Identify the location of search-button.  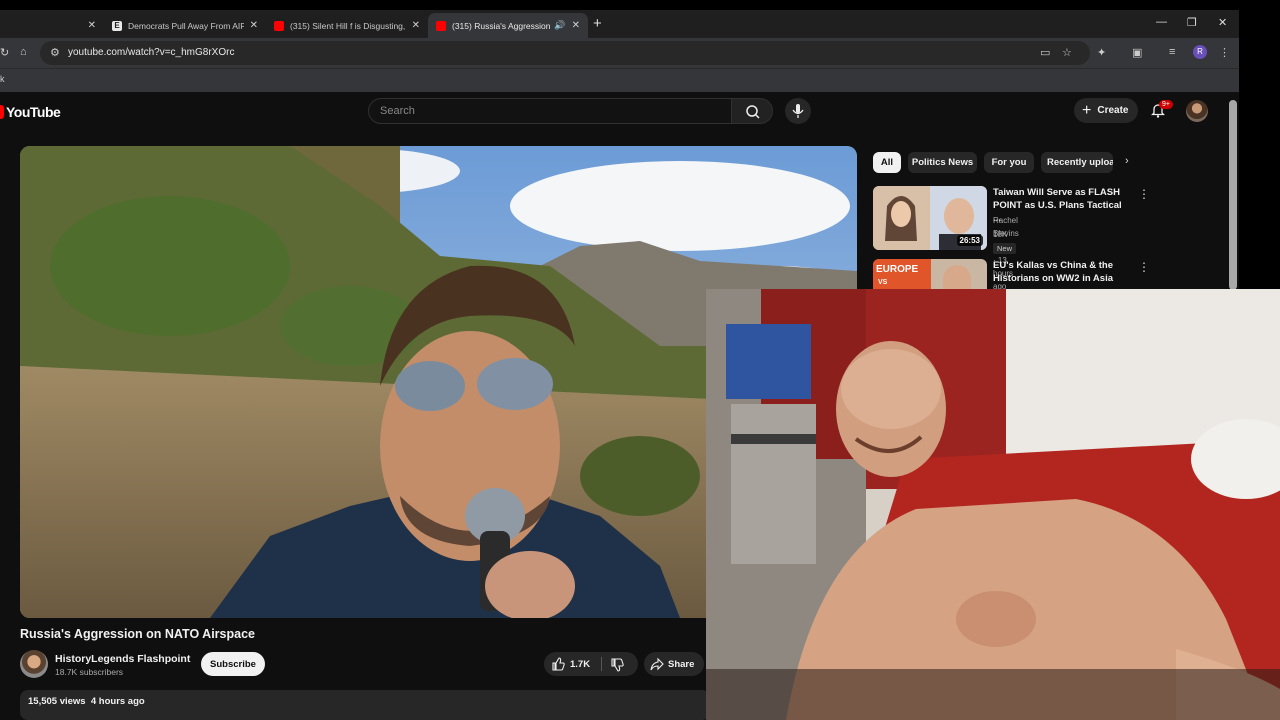
(752, 111).